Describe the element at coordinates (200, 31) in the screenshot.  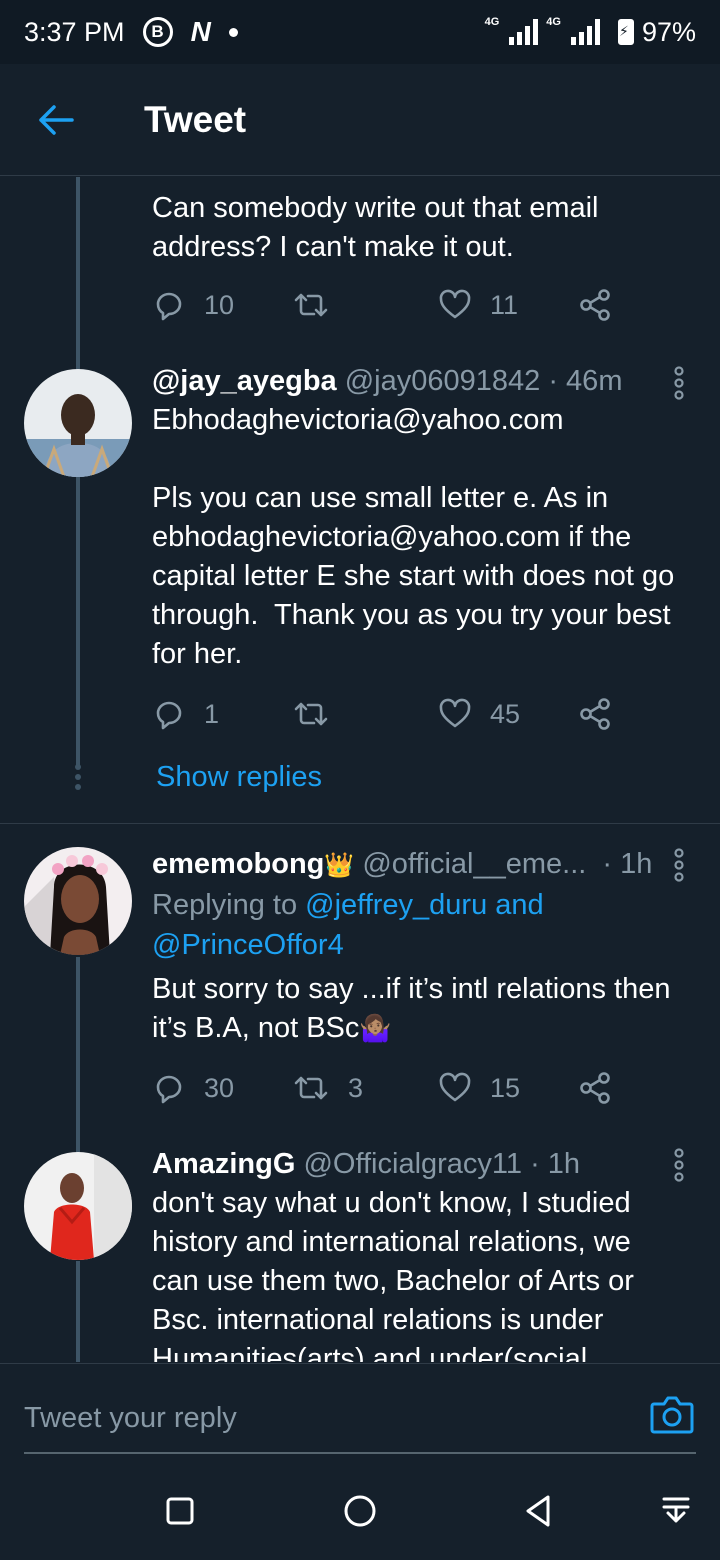
I see `n-app-notification-icon: N` at that location.